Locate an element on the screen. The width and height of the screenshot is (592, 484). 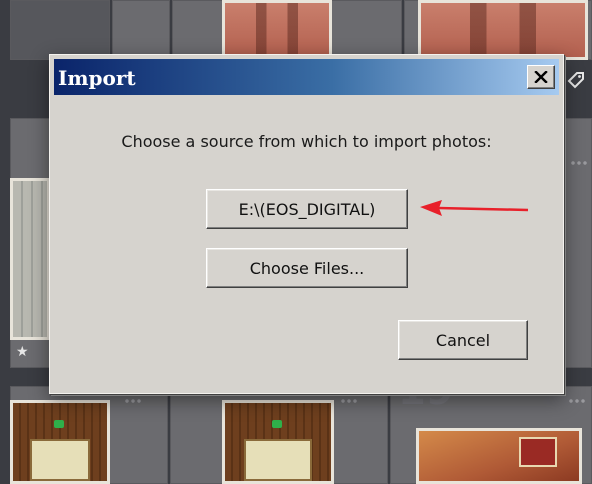
arrow-head is located at coordinates (431, 208).